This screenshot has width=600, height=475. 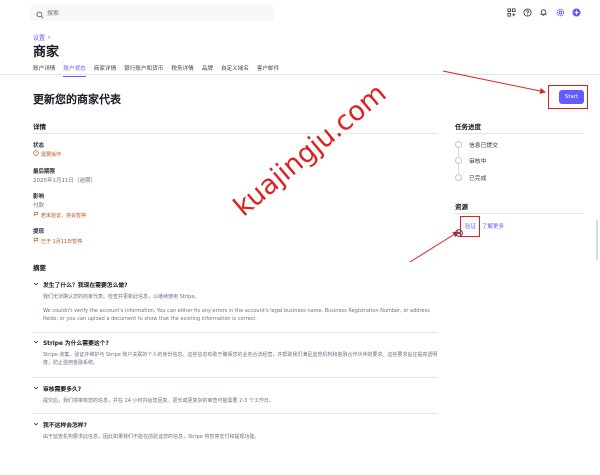 What do you see at coordinates (64, 181) in the screenshot?
I see `deadline-value: 2025年1月11日（逾期）` at bounding box center [64, 181].